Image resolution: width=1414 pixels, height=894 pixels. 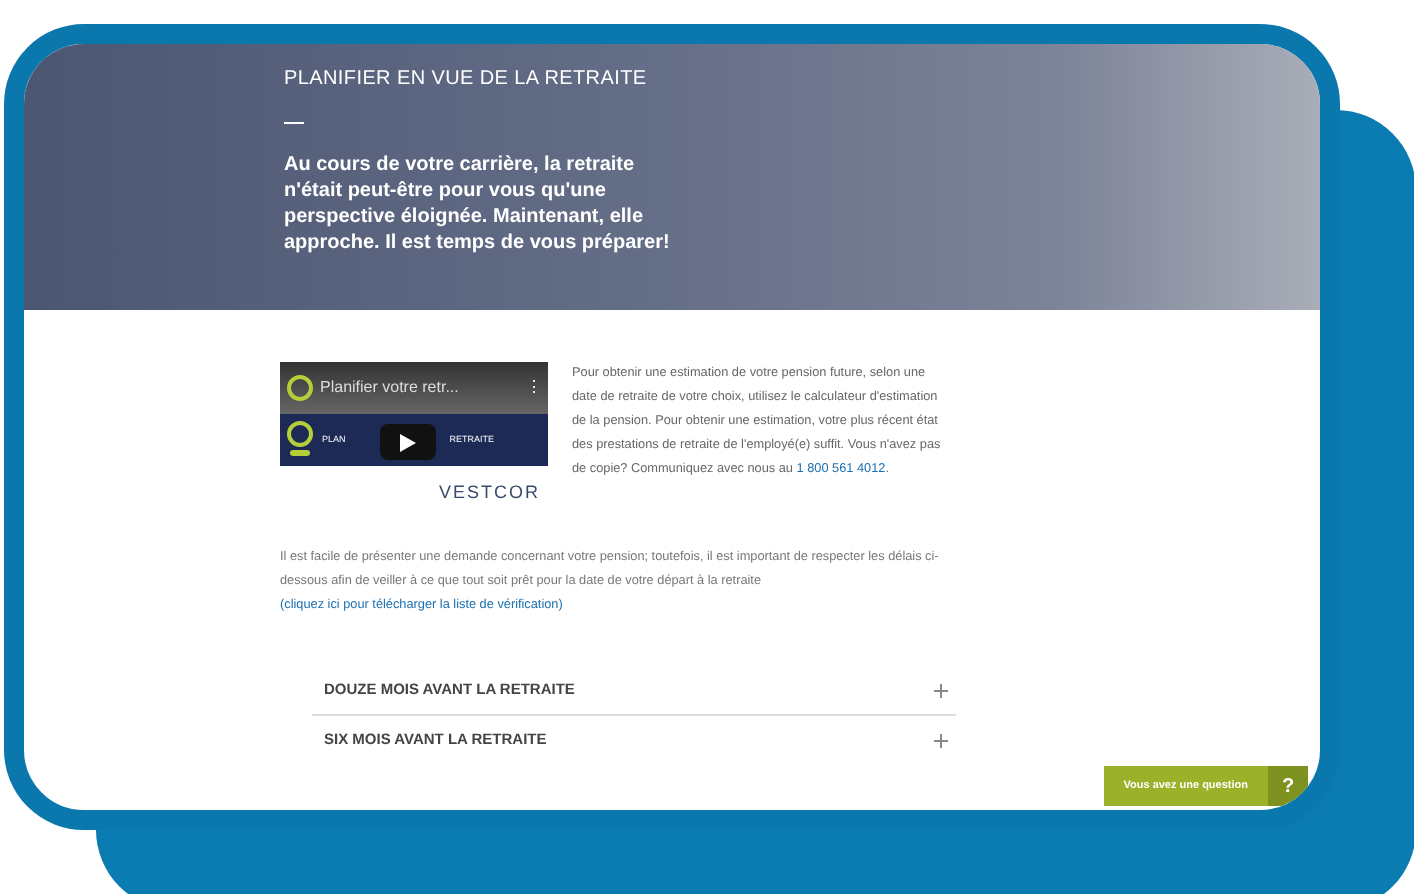 What do you see at coordinates (489, 493) in the screenshot?
I see `brand-logo: VESTCOR` at bounding box center [489, 493].